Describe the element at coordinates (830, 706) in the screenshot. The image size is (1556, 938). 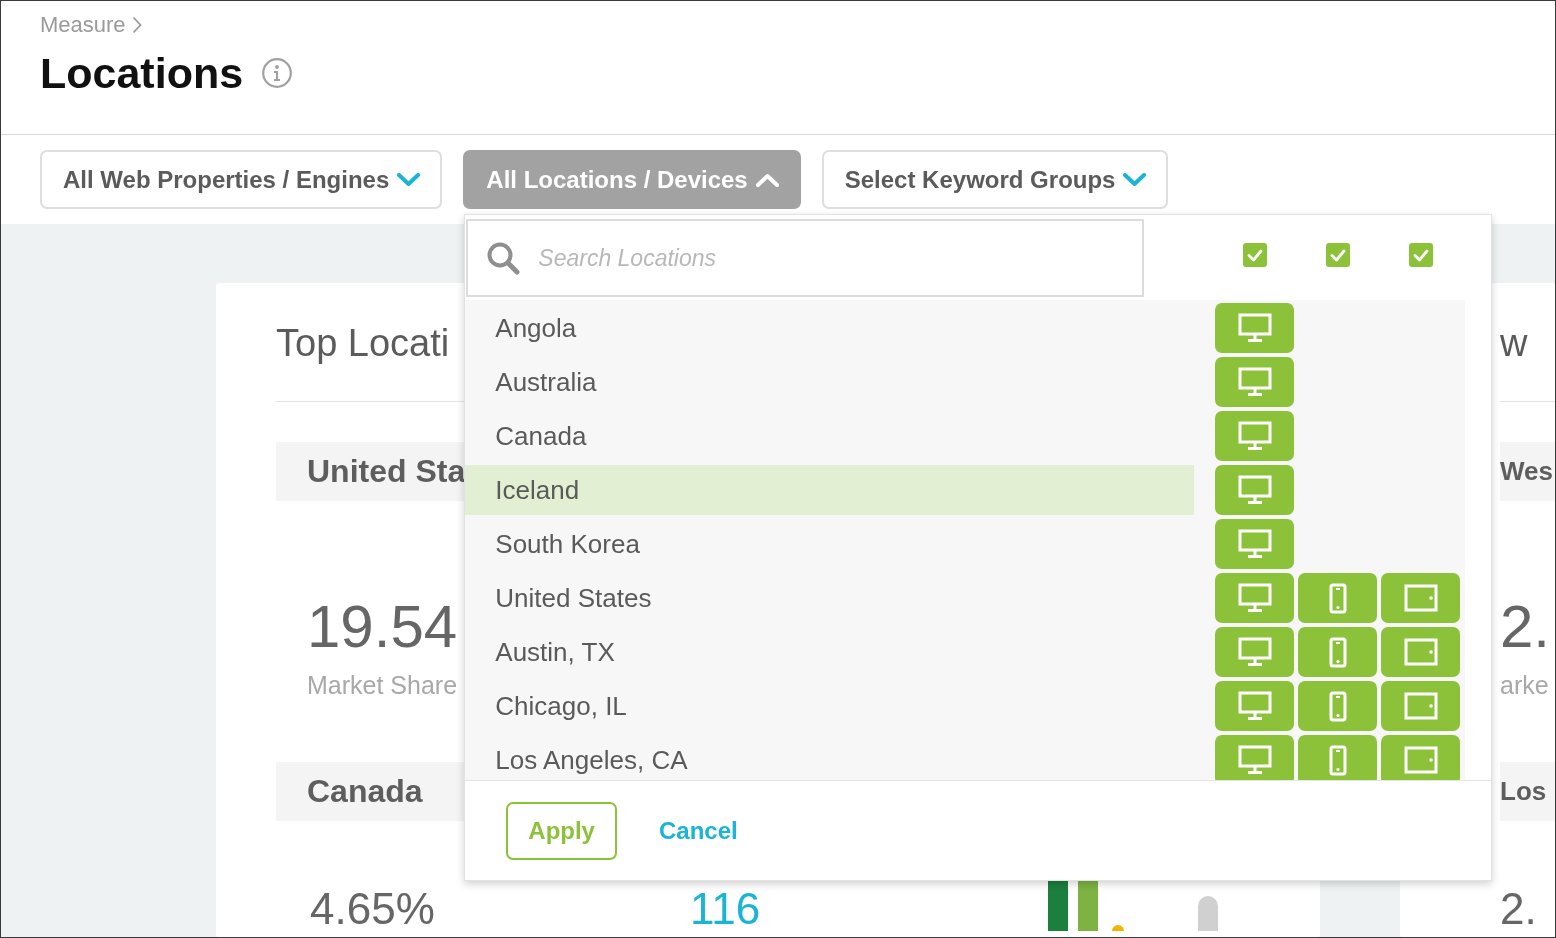
I see `location-item: Chicago, IL` at that location.